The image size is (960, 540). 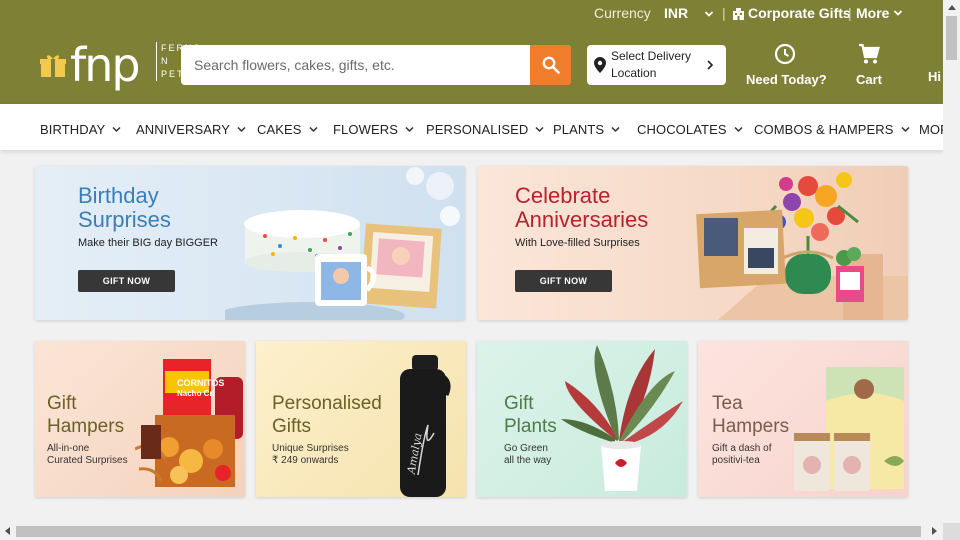 What do you see at coordinates (710, 65) in the screenshot?
I see `chevron-right-icon` at bounding box center [710, 65].